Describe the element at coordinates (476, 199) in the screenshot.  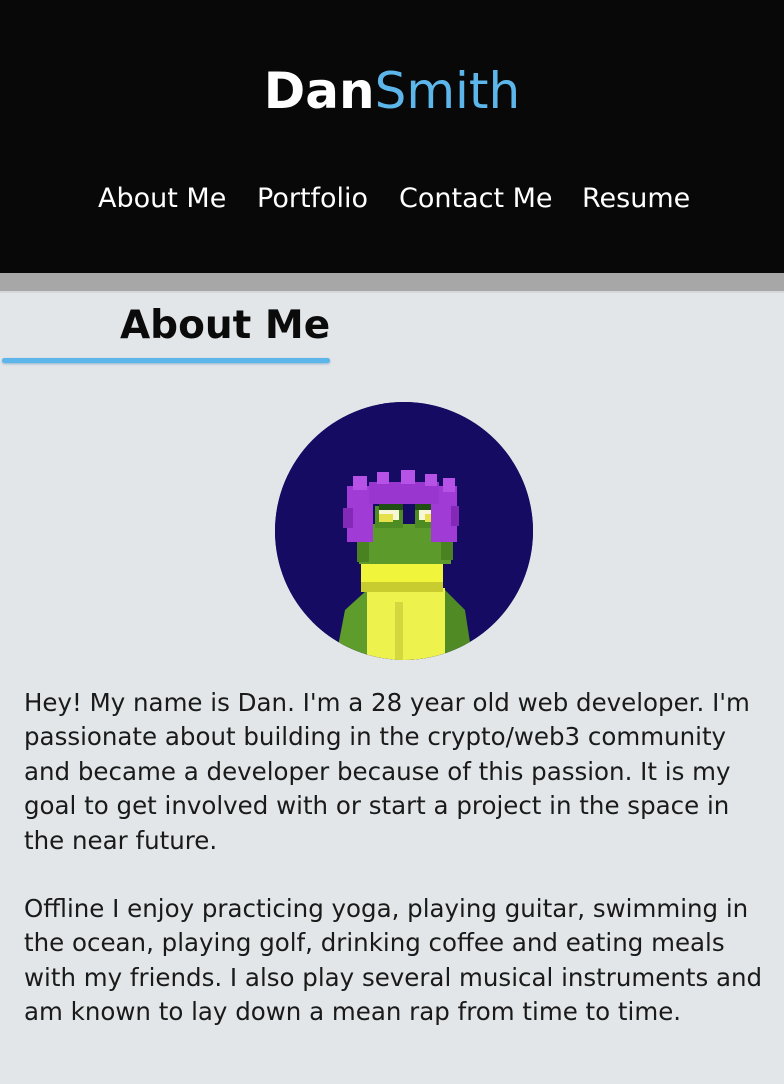
I see `nav-link-contact-me: Contact Me` at that location.